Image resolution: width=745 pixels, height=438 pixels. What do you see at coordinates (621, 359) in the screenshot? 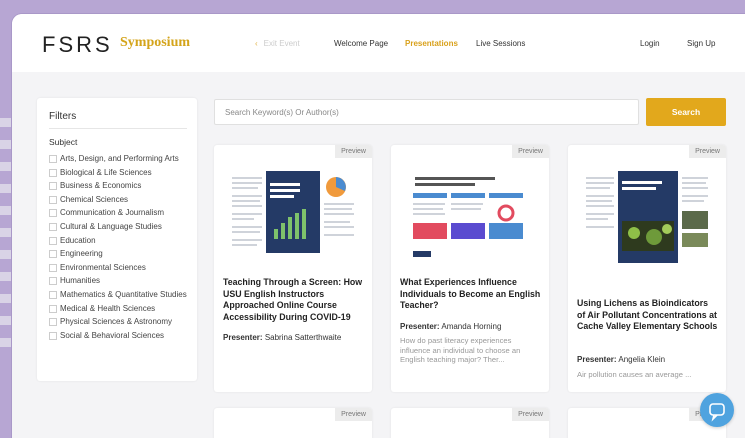
I see `card-presenter: Presenter: Angelia Klein` at bounding box center [621, 359].